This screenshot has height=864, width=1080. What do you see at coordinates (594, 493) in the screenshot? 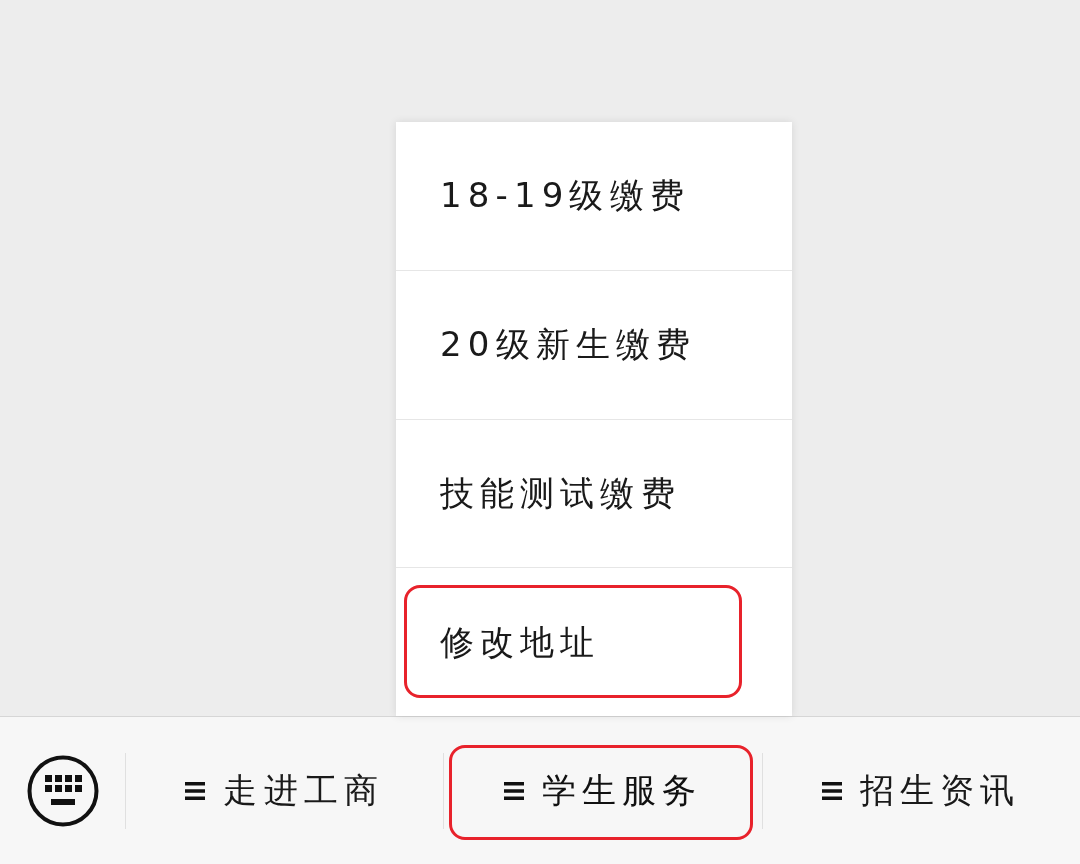
I see `submenu-item: 技能测试缴费` at bounding box center [594, 493].